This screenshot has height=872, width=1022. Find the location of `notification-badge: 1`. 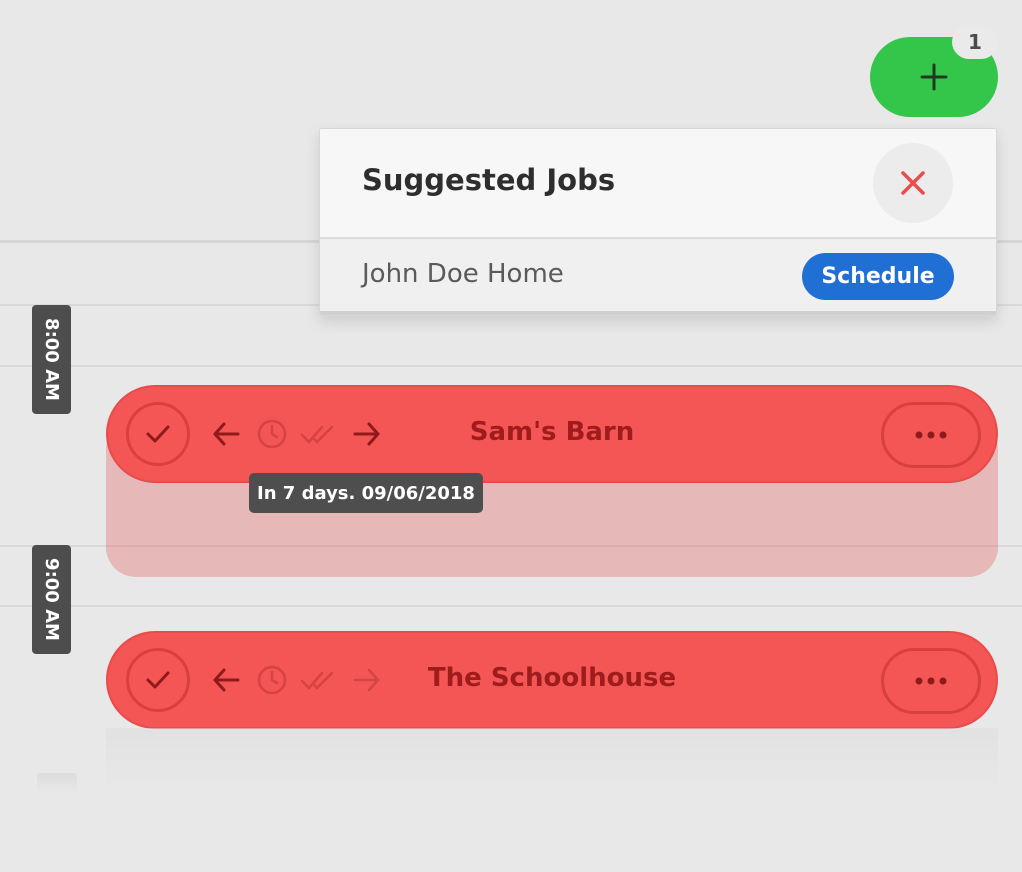

notification-badge: 1 is located at coordinates (975, 42).